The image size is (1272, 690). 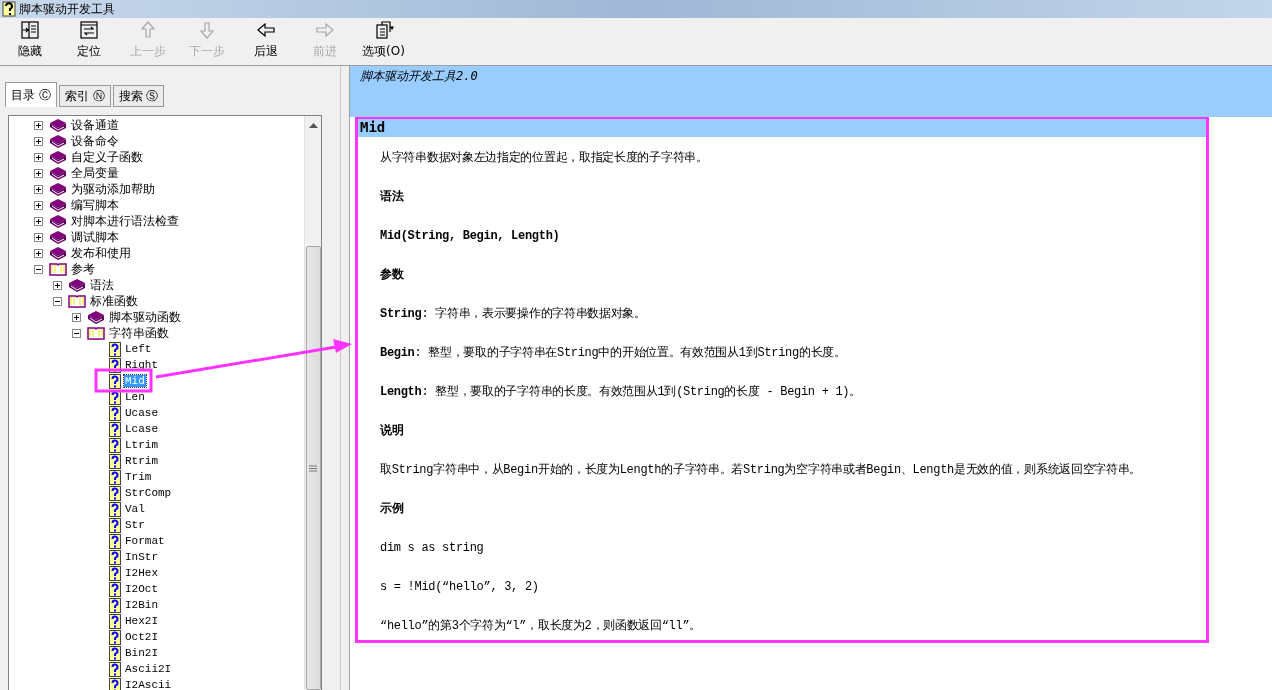 I want to click on scrollbar, so click(x=312, y=403).